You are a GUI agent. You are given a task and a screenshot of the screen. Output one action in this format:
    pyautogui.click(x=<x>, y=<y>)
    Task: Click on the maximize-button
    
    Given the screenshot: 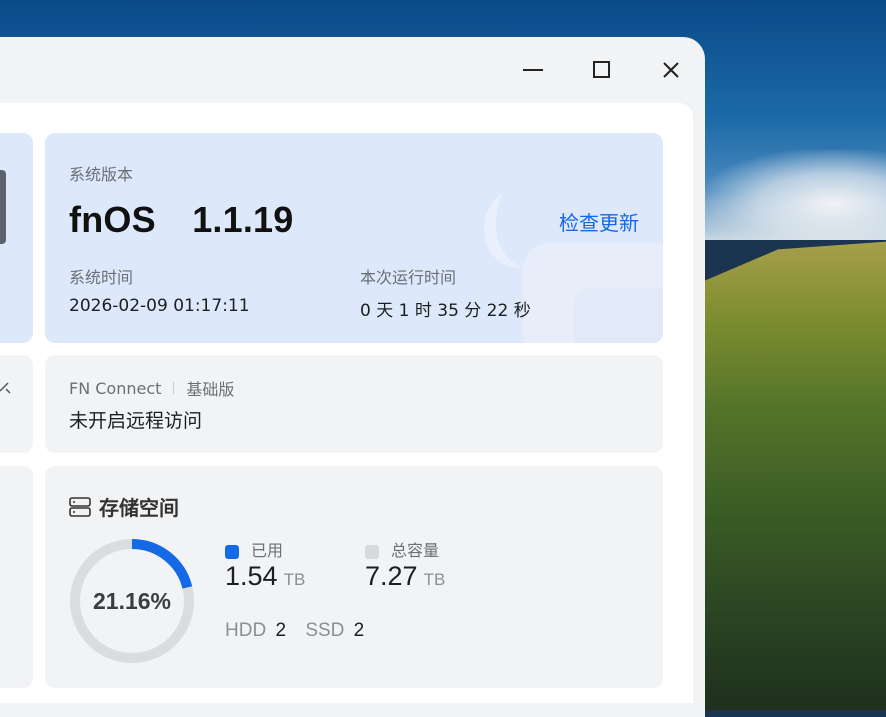 What is the action you would take?
    pyautogui.click(x=602, y=70)
    